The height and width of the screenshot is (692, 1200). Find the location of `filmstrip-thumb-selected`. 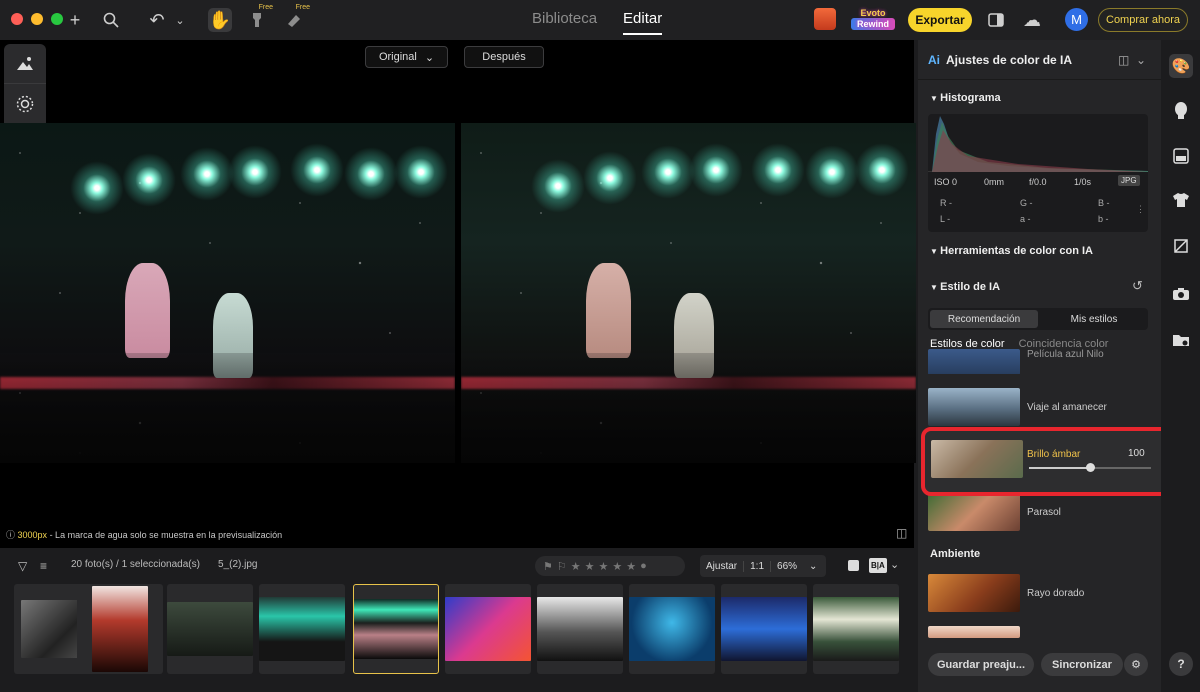

filmstrip-thumb-selected is located at coordinates (396, 629).